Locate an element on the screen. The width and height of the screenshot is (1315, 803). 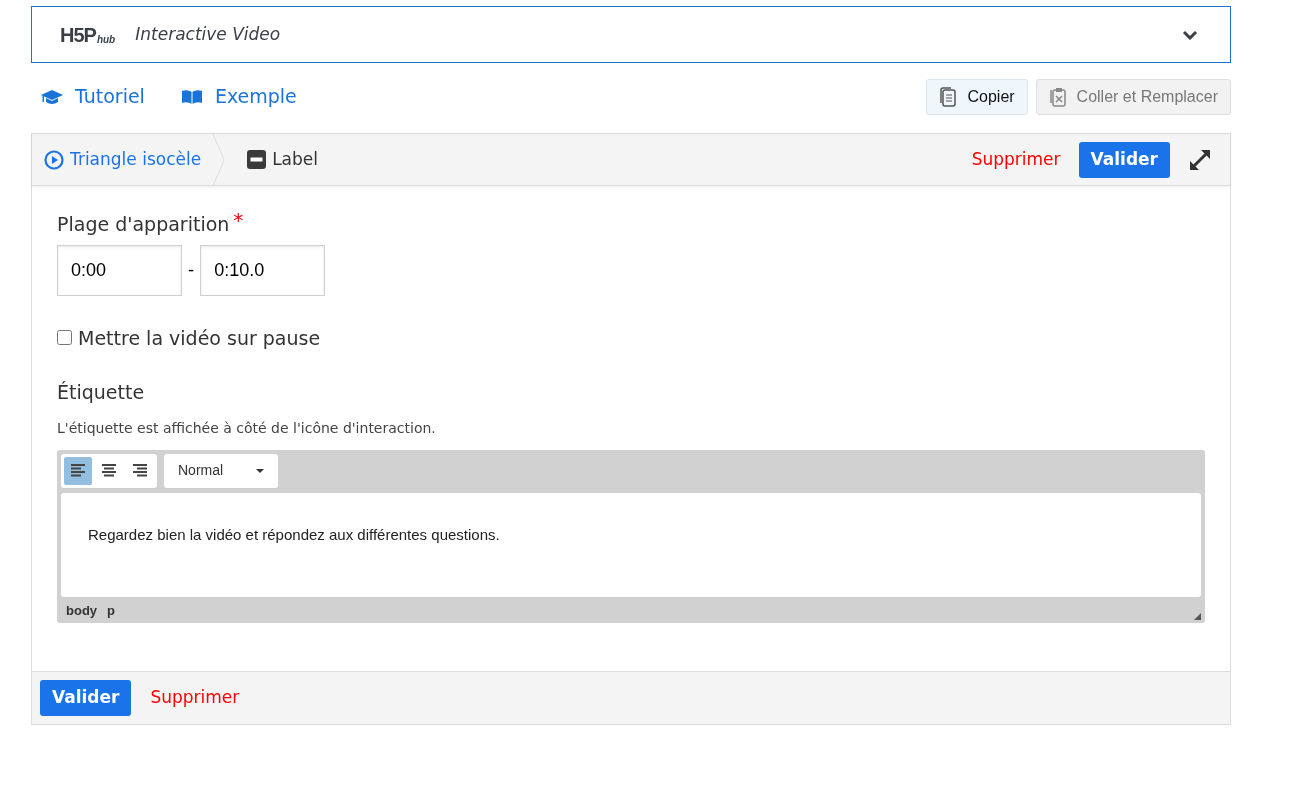
pause-checkbox is located at coordinates (64, 338).